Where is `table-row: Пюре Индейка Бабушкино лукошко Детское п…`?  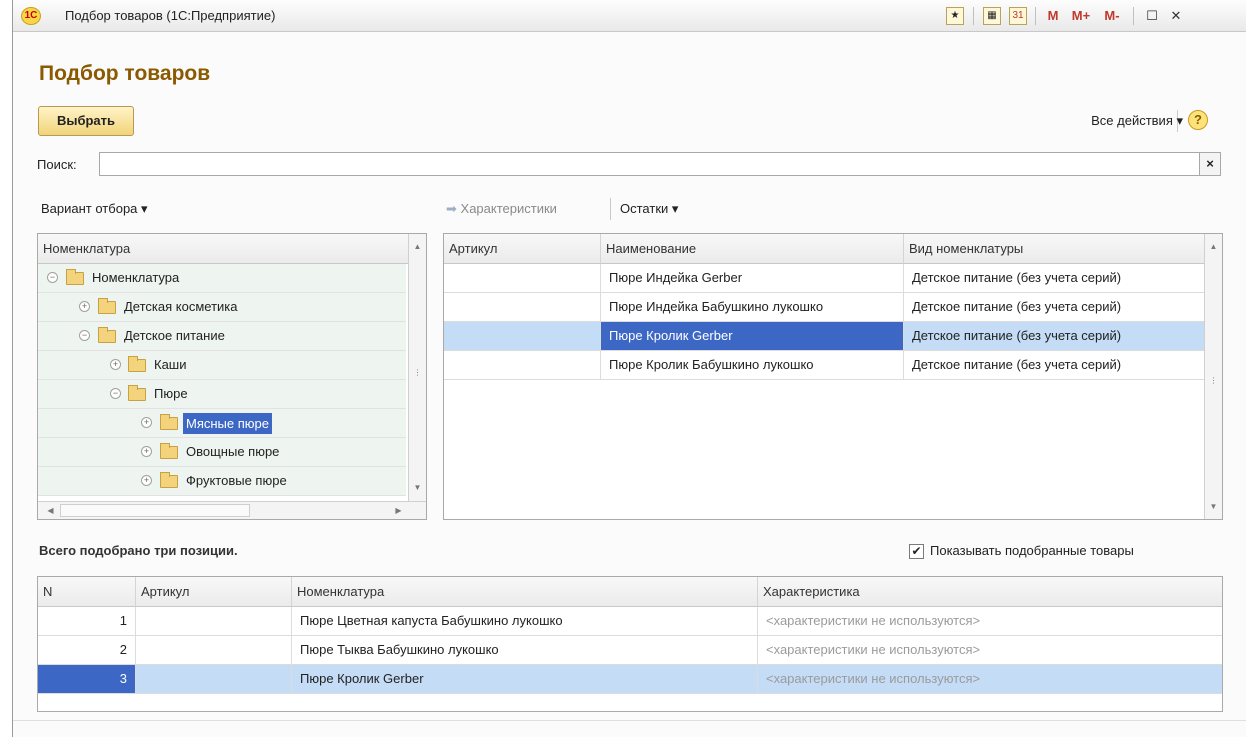
table-row: Пюре Индейка Бабушкино лукошко Детское п… is located at coordinates (825, 307).